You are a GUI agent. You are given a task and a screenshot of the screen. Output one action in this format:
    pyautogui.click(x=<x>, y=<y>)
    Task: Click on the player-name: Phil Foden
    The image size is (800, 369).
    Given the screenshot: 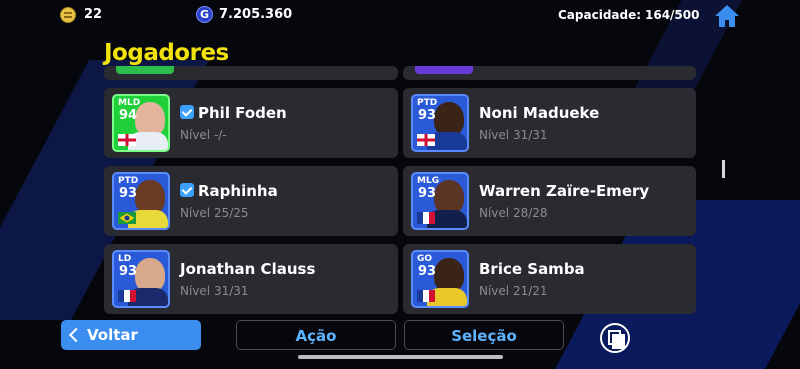 What is the action you would take?
    pyautogui.click(x=242, y=113)
    